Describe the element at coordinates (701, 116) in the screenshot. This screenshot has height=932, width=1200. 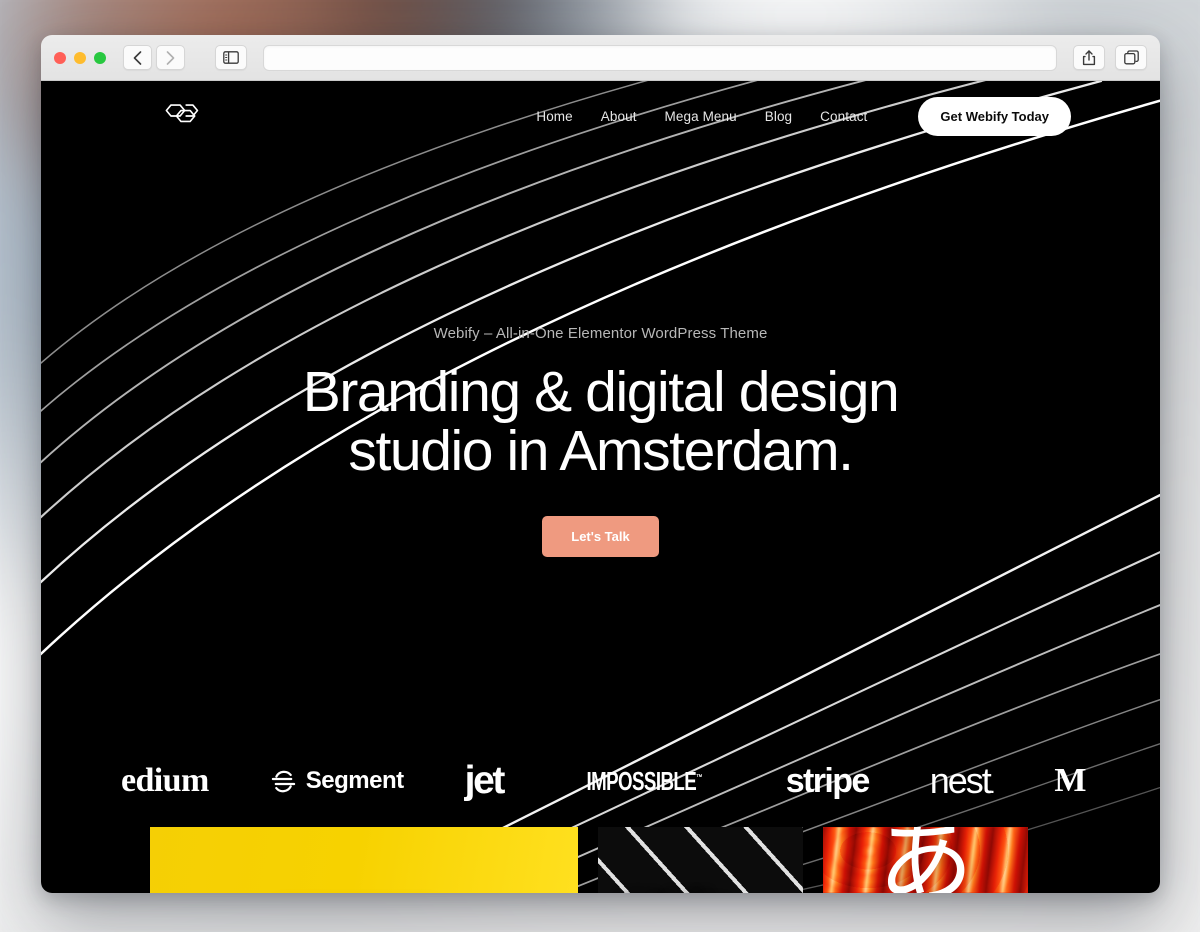
I see `nav-item-mega-menu: Mega Menu` at that location.